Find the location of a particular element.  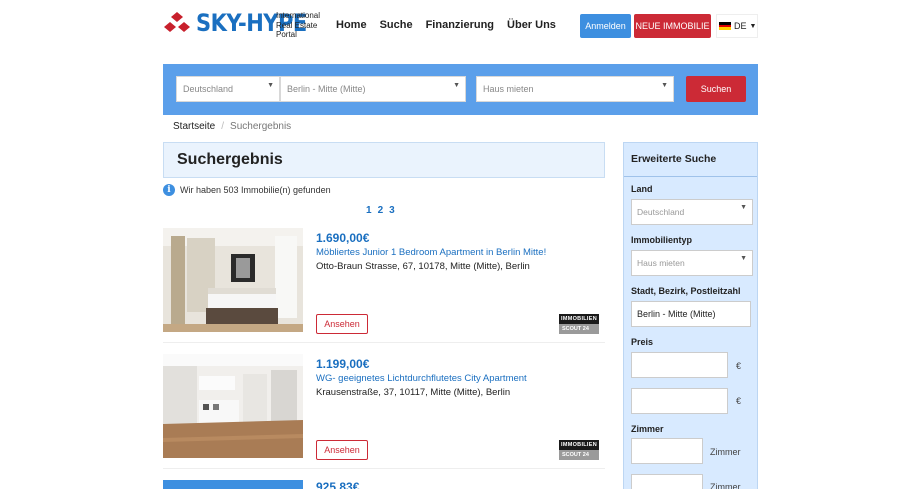

land-select: Deutschland ▼ is located at coordinates (692, 212).